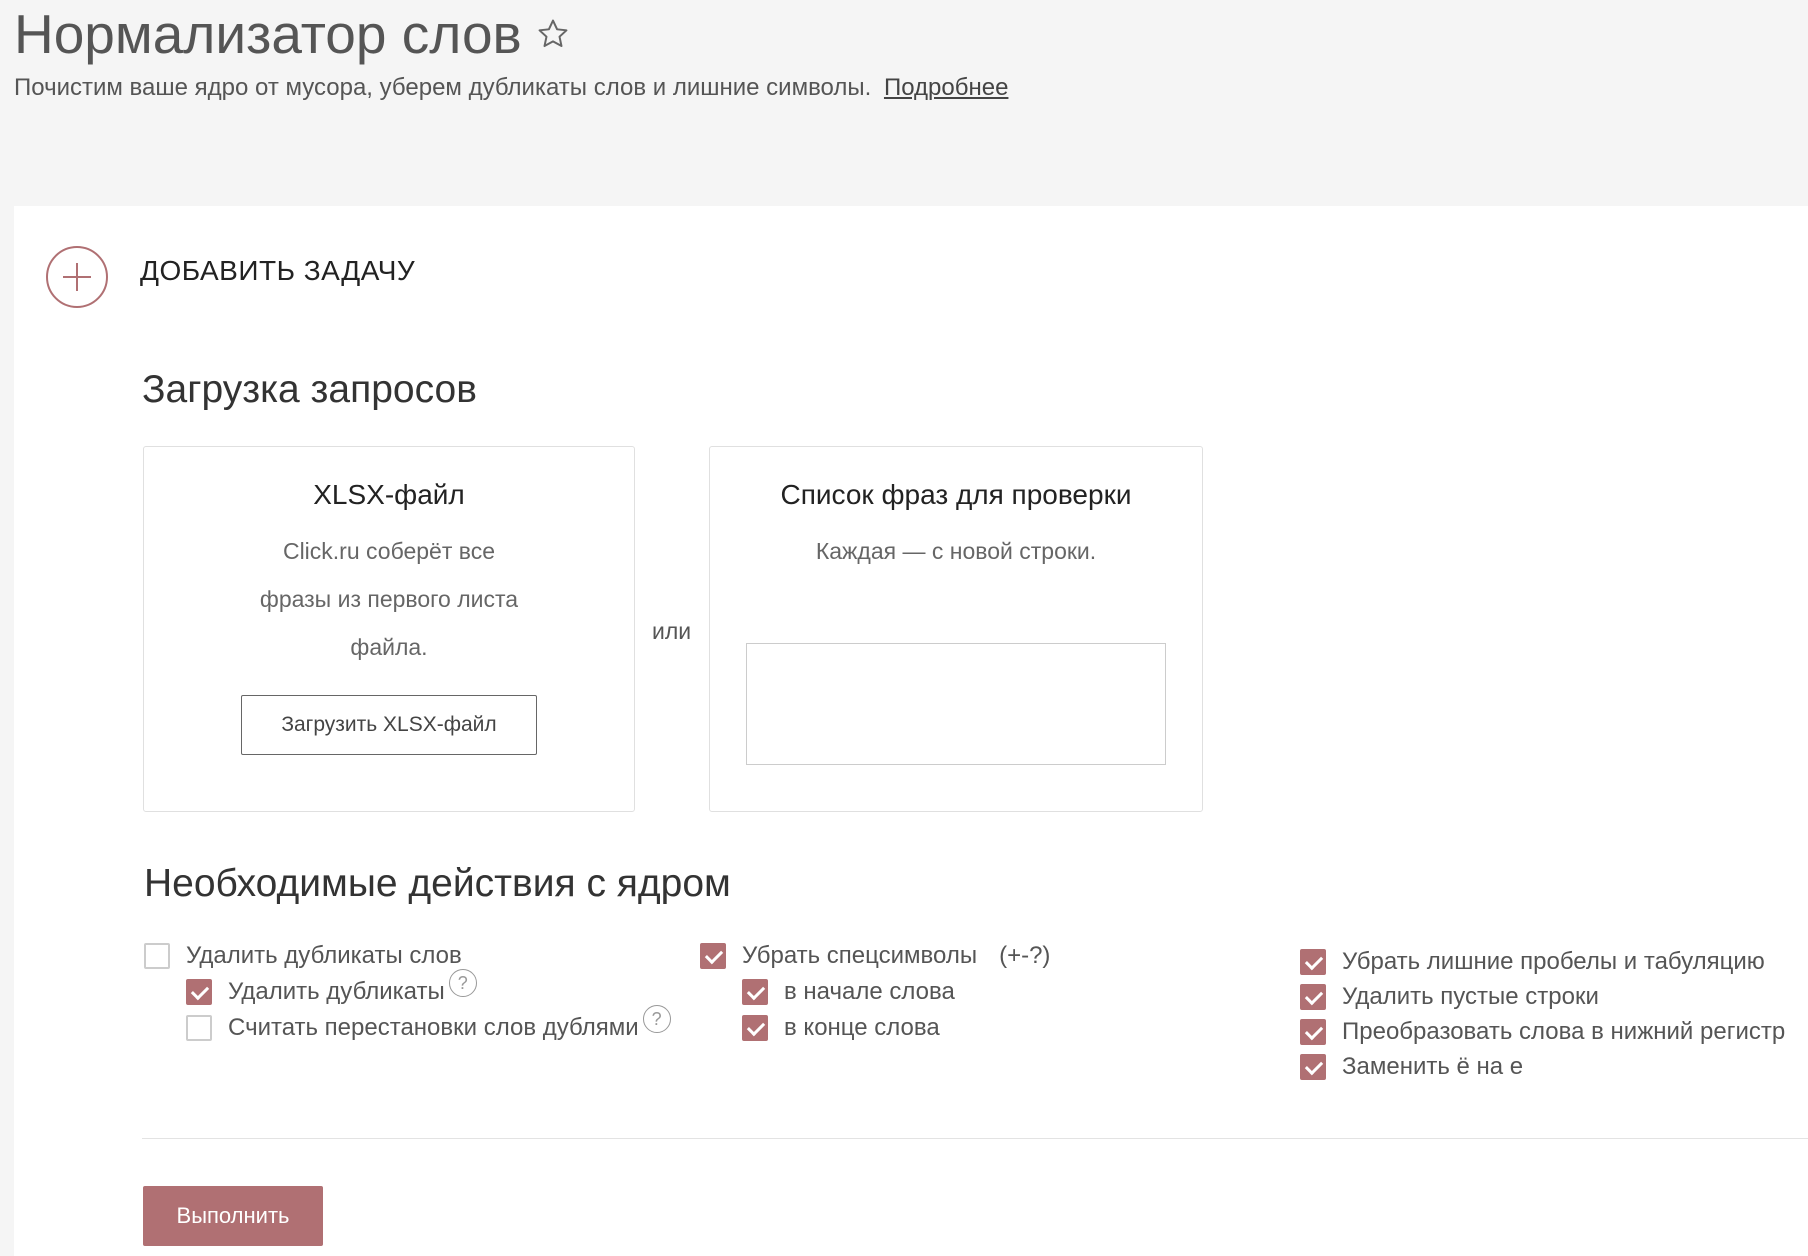 The image size is (1808, 1256). I want to click on option-remove-spaces: Убрать лишние пробелы и табуляцию, so click(1532, 962).